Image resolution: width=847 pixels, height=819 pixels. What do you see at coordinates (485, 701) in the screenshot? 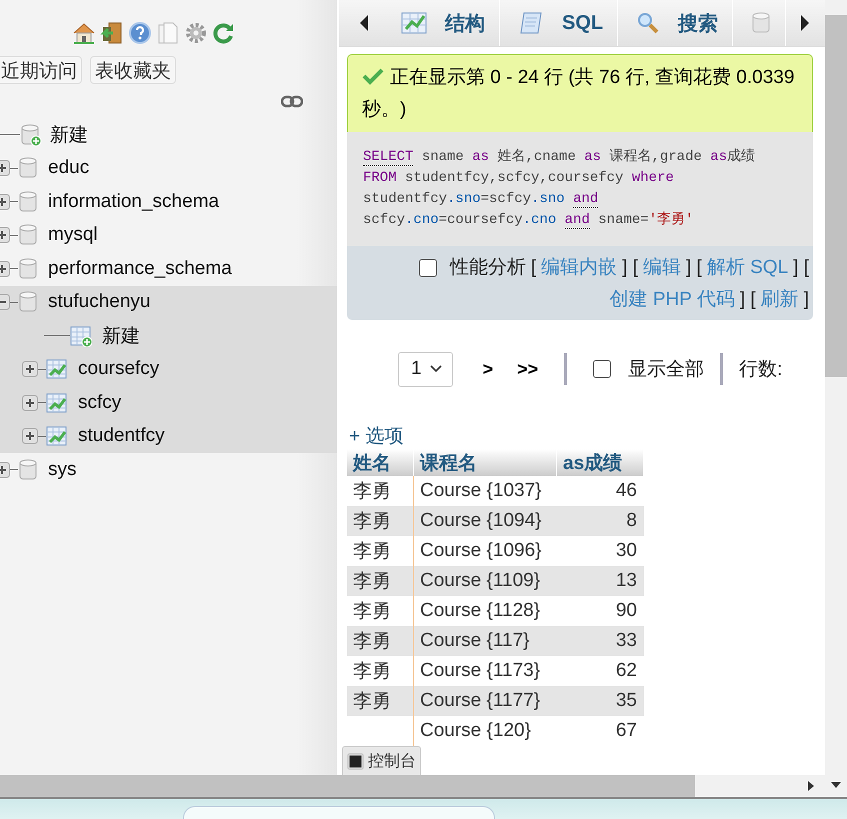
I see `table-cell: Course {1177}` at bounding box center [485, 701].